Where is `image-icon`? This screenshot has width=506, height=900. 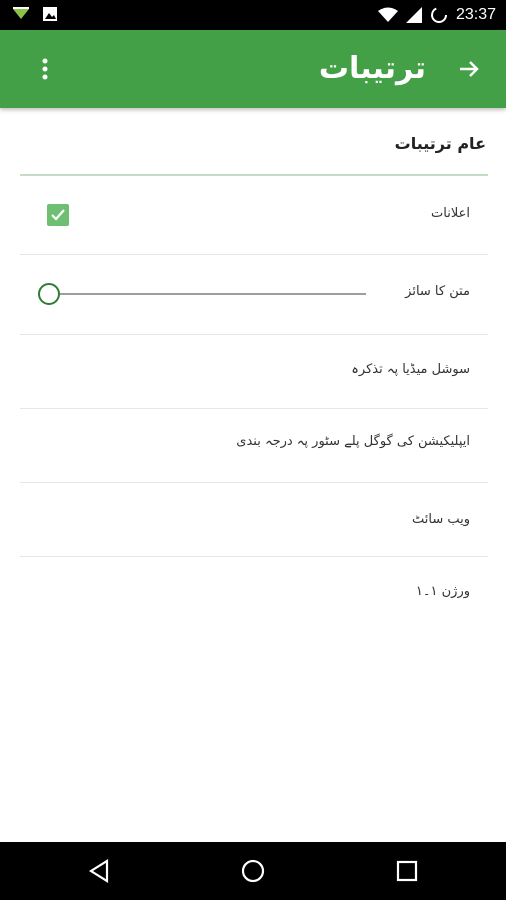
image-icon is located at coordinates (50, 14).